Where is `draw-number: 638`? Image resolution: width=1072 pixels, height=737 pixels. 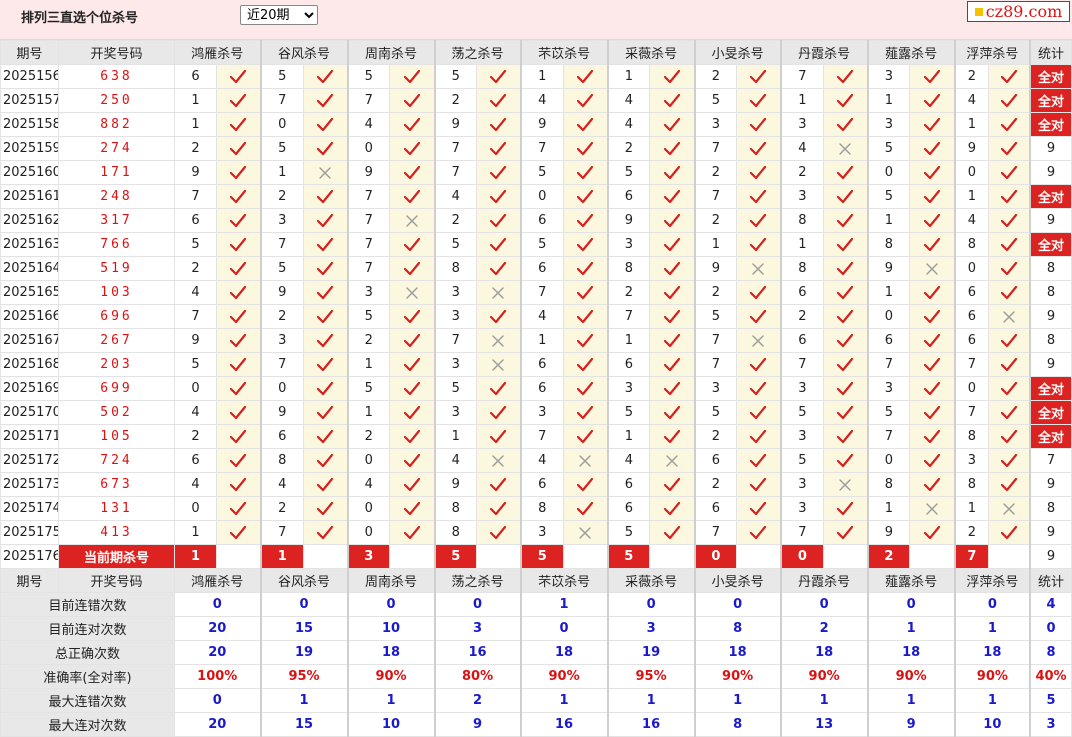 draw-number: 638 is located at coordinates (116, 76).